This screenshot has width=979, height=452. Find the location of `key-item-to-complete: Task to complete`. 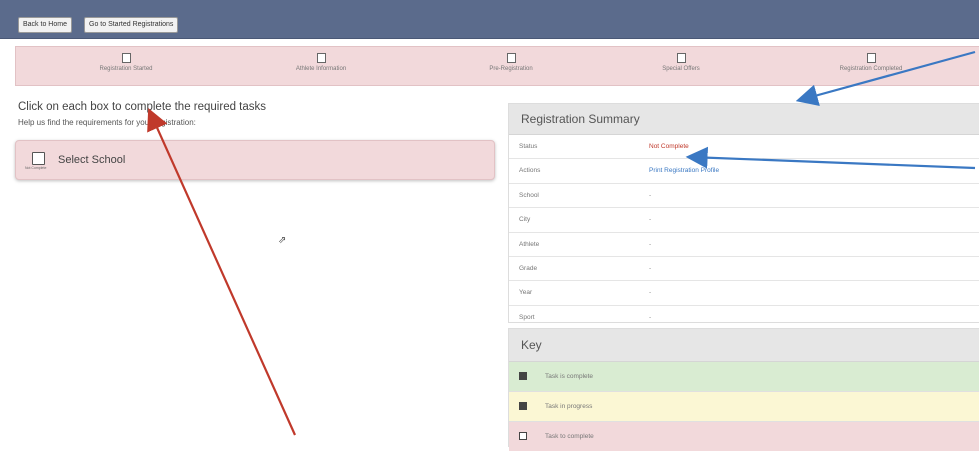

key-item-to-complete: Task to complete is located at coordinates (744, 436).